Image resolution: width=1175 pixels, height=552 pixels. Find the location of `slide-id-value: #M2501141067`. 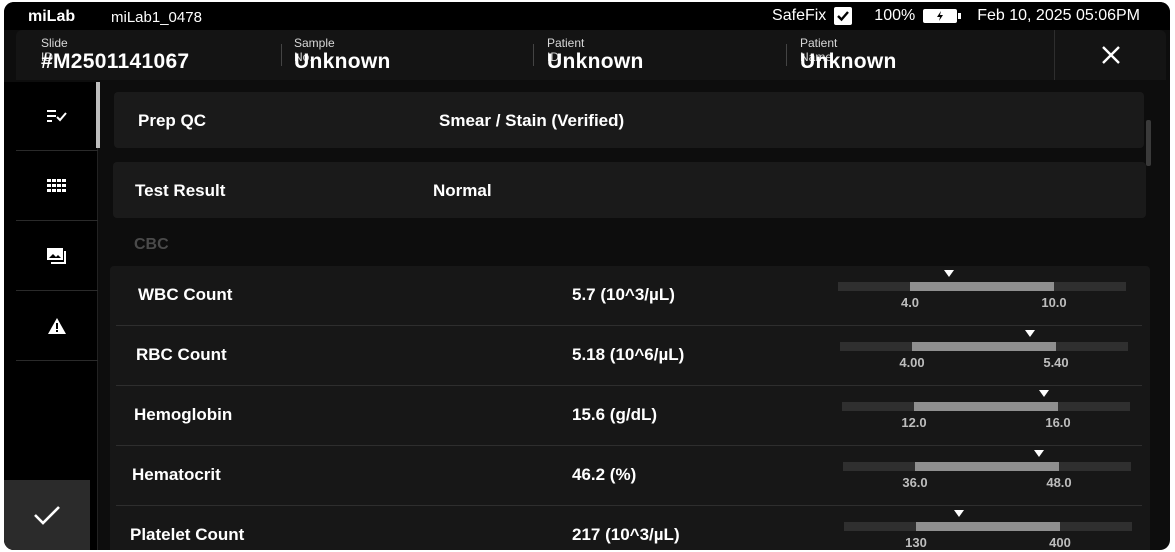

slide-id-value: #M2501141067 is located at coordinates (115, 61).